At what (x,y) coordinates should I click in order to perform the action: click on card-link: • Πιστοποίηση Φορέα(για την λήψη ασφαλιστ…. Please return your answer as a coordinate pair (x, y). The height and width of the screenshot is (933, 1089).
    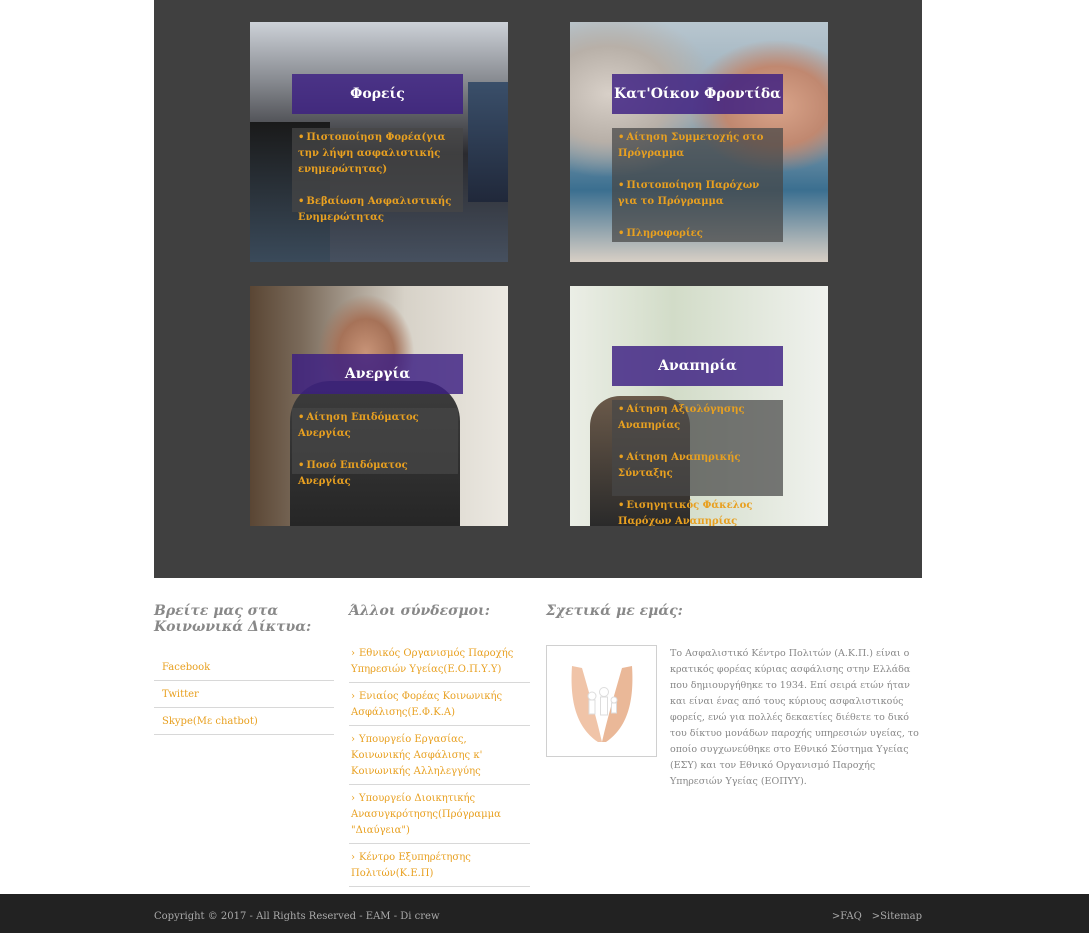
    Looking at the image, I should click on (378, 154).